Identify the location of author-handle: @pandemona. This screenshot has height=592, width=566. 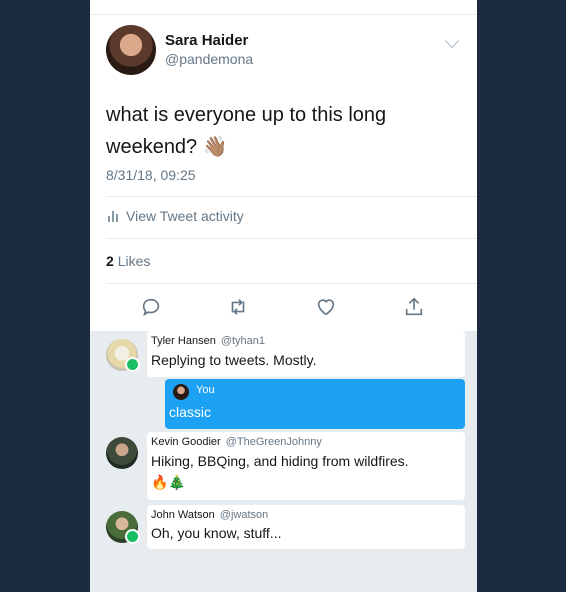
(209, 59).